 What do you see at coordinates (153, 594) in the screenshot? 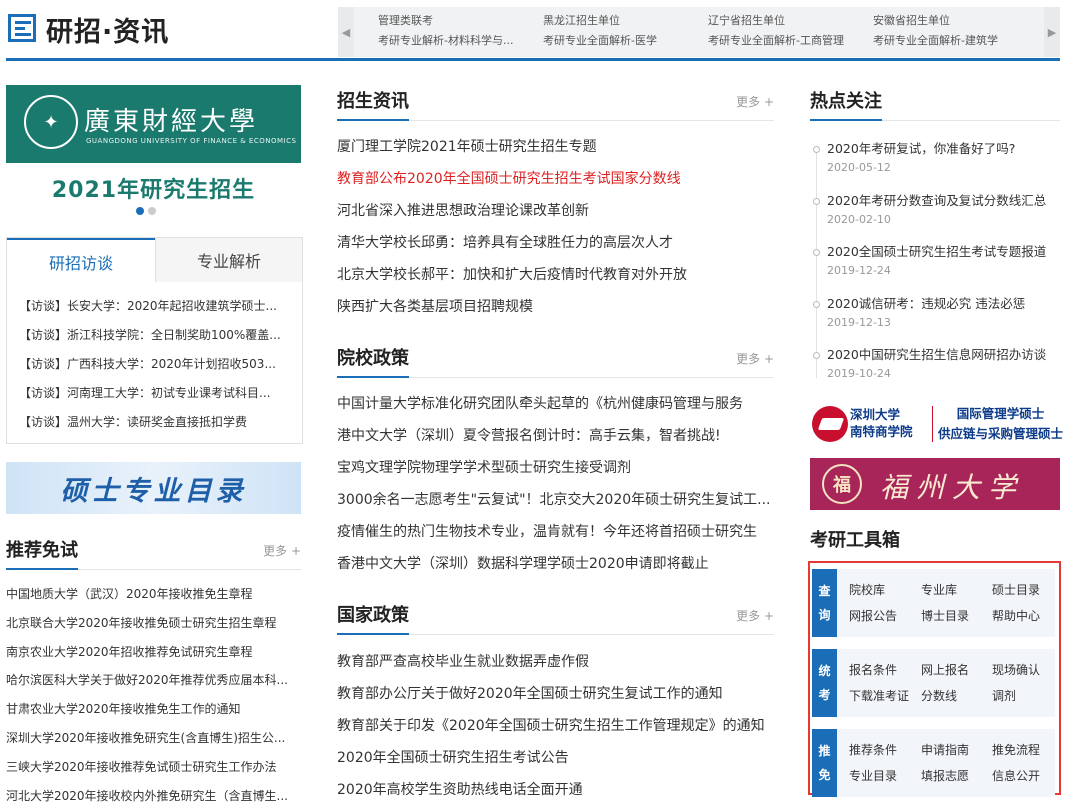
I see `list-item: 中国地质大学（武汉）2020年接收推免生章程` at bounding box center [153, 594].